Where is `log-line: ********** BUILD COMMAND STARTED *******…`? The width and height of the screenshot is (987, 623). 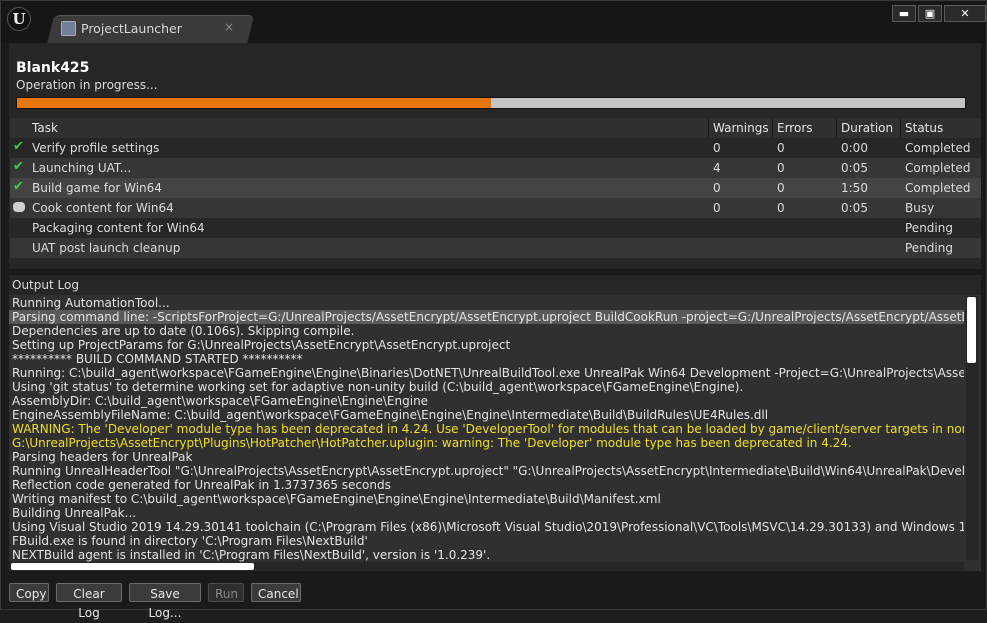
log-line: ********** BUILD COMMAND STARTED *******… is located at coordinates (486, 359).